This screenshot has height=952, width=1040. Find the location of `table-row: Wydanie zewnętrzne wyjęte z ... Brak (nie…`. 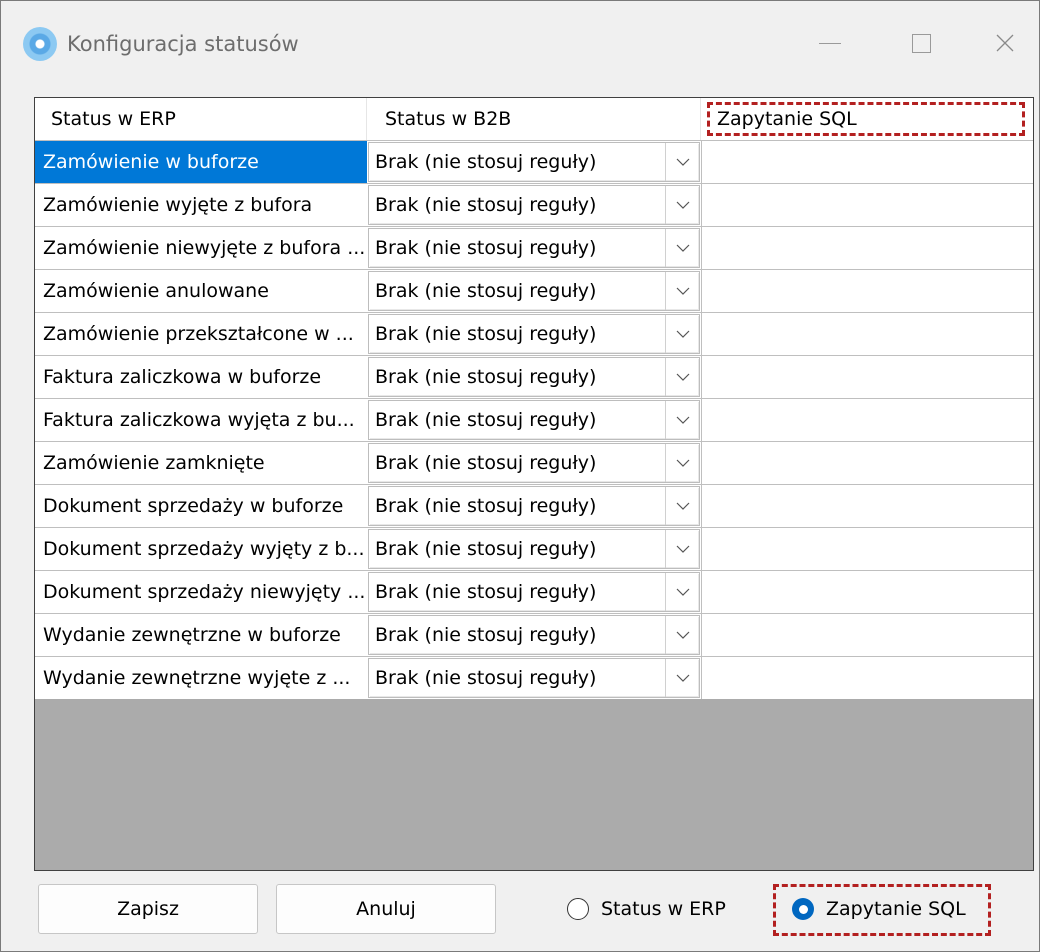

table-row: Wydanie zewnętrzne wyjęte z ... Brak (nie… is located at coordinates (534, 677).